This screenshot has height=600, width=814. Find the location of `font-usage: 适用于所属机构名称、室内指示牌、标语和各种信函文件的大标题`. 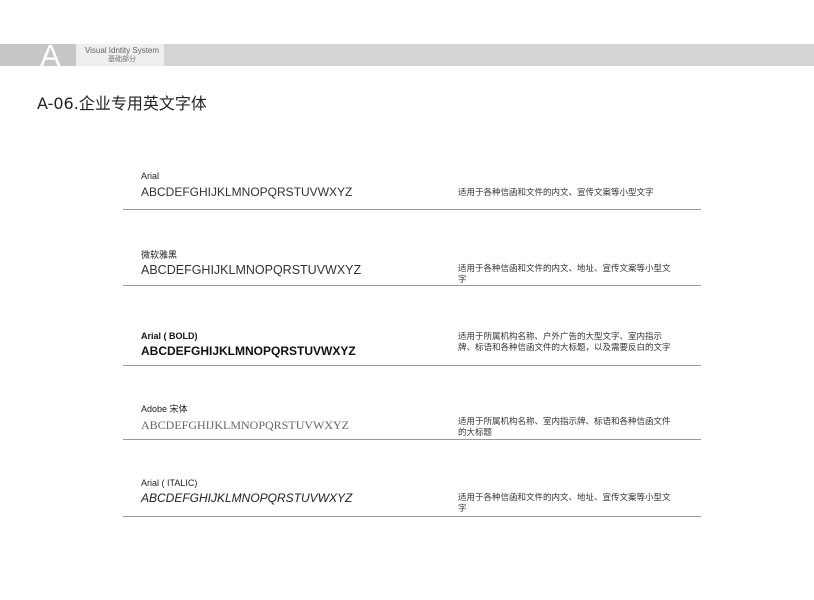

font-usage: 适用于所属机构名称、室内指示牌、标语和各种信函文件的大标题 is located at coordinates (564, 426).